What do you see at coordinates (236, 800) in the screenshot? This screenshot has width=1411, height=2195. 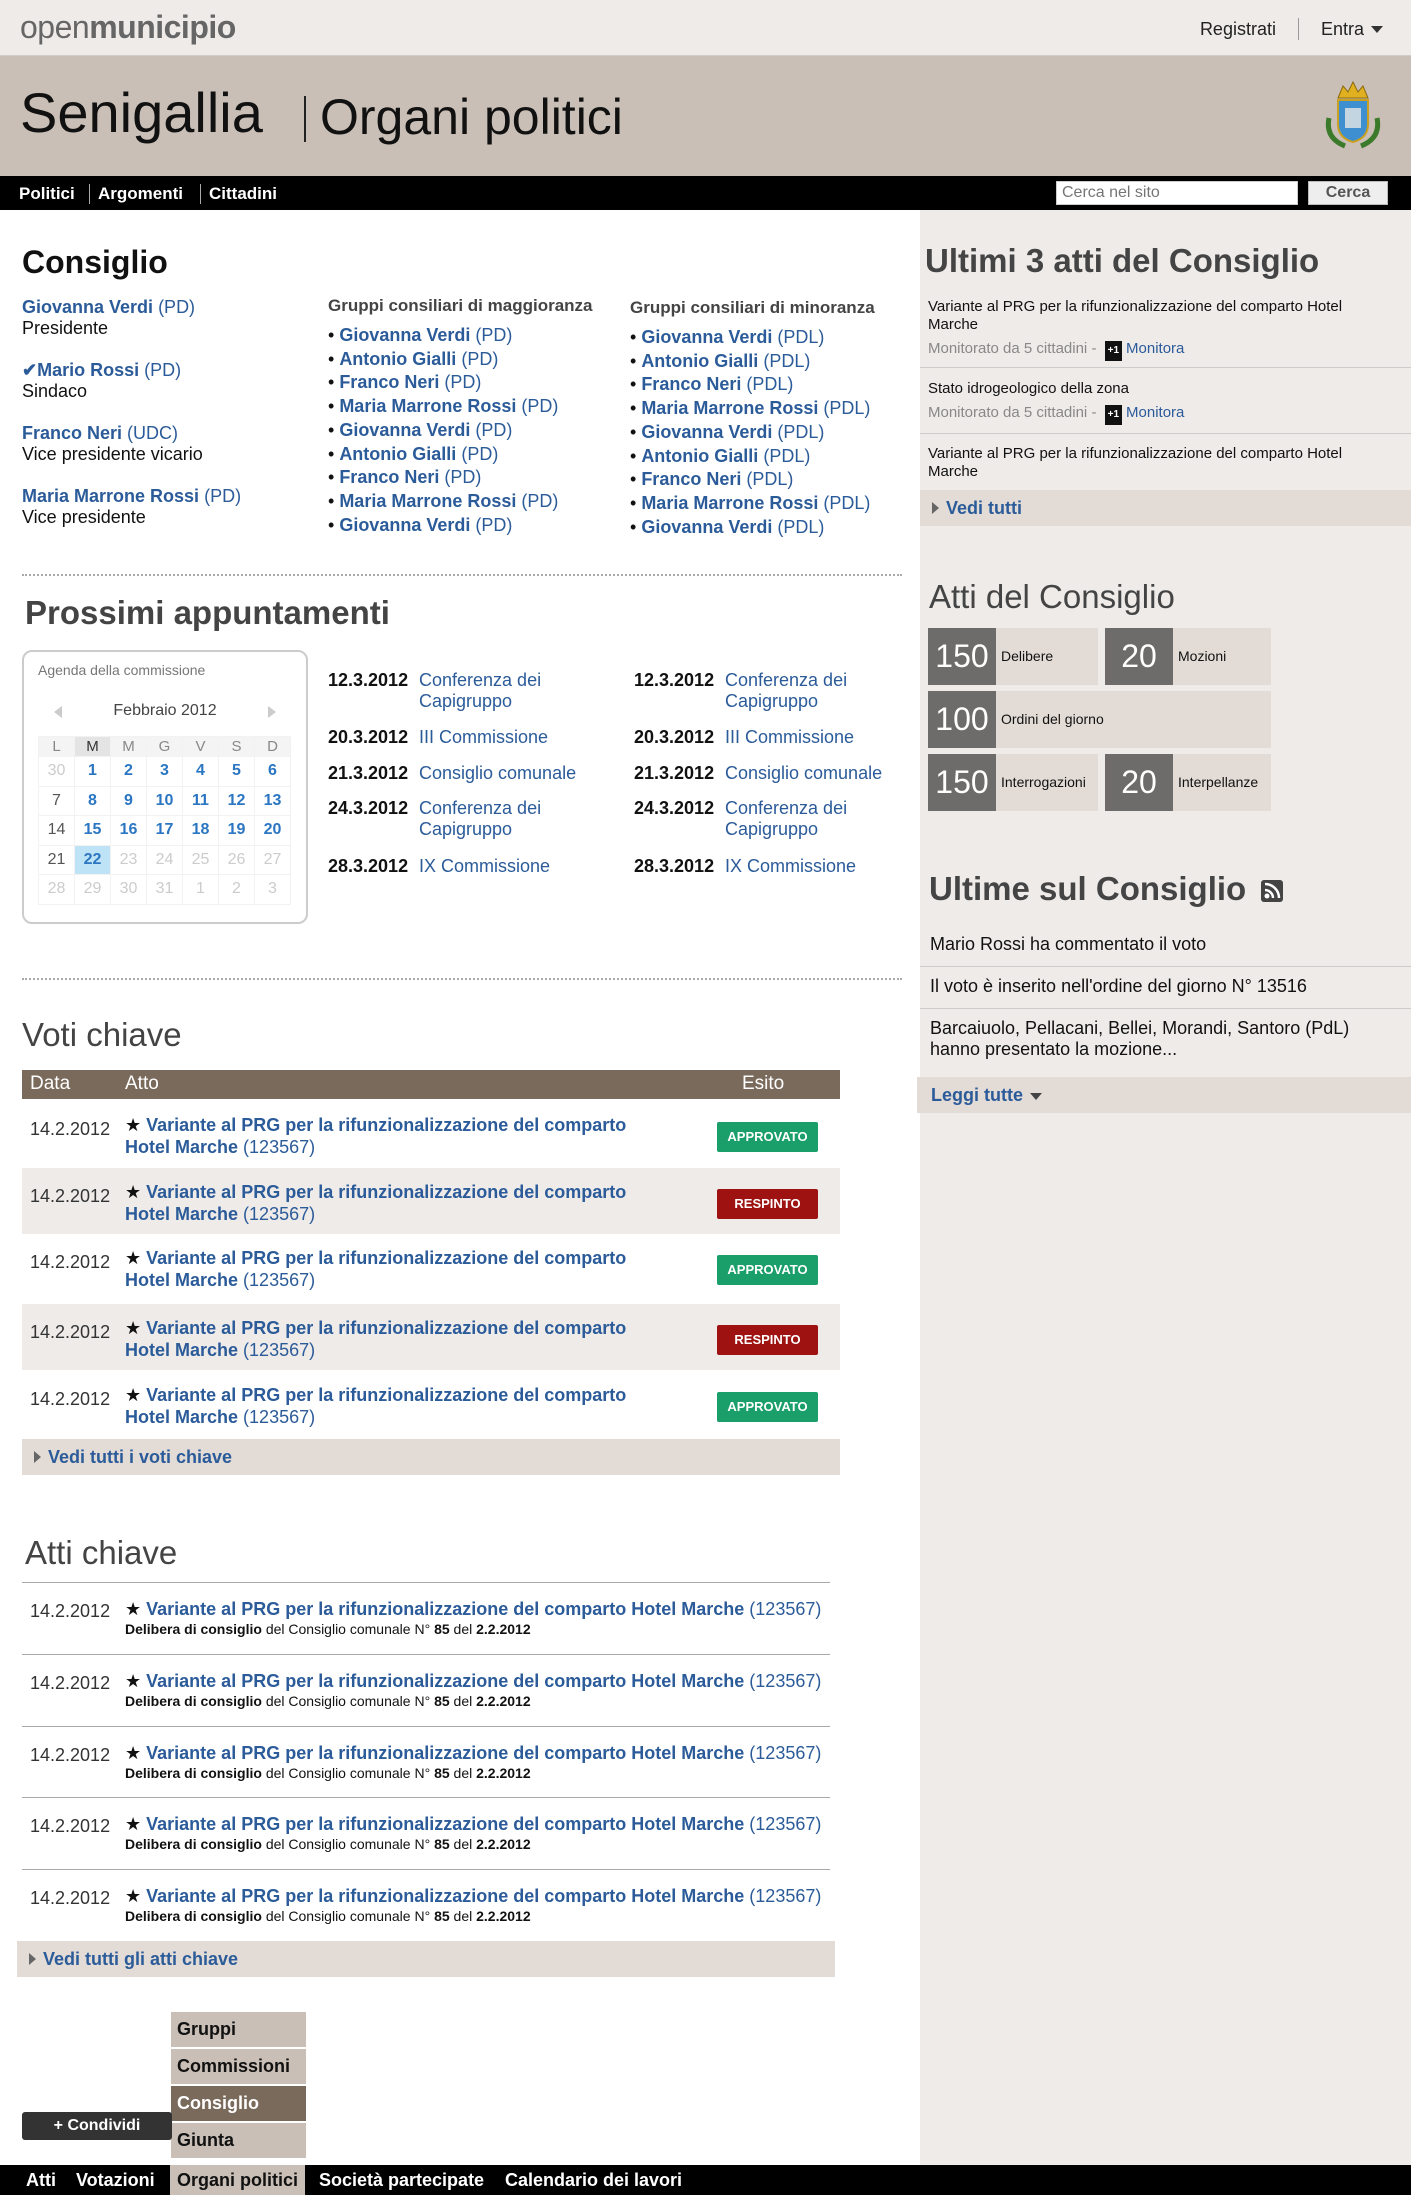 I see `calendar-day: 12` at bounding box center [236, 800].